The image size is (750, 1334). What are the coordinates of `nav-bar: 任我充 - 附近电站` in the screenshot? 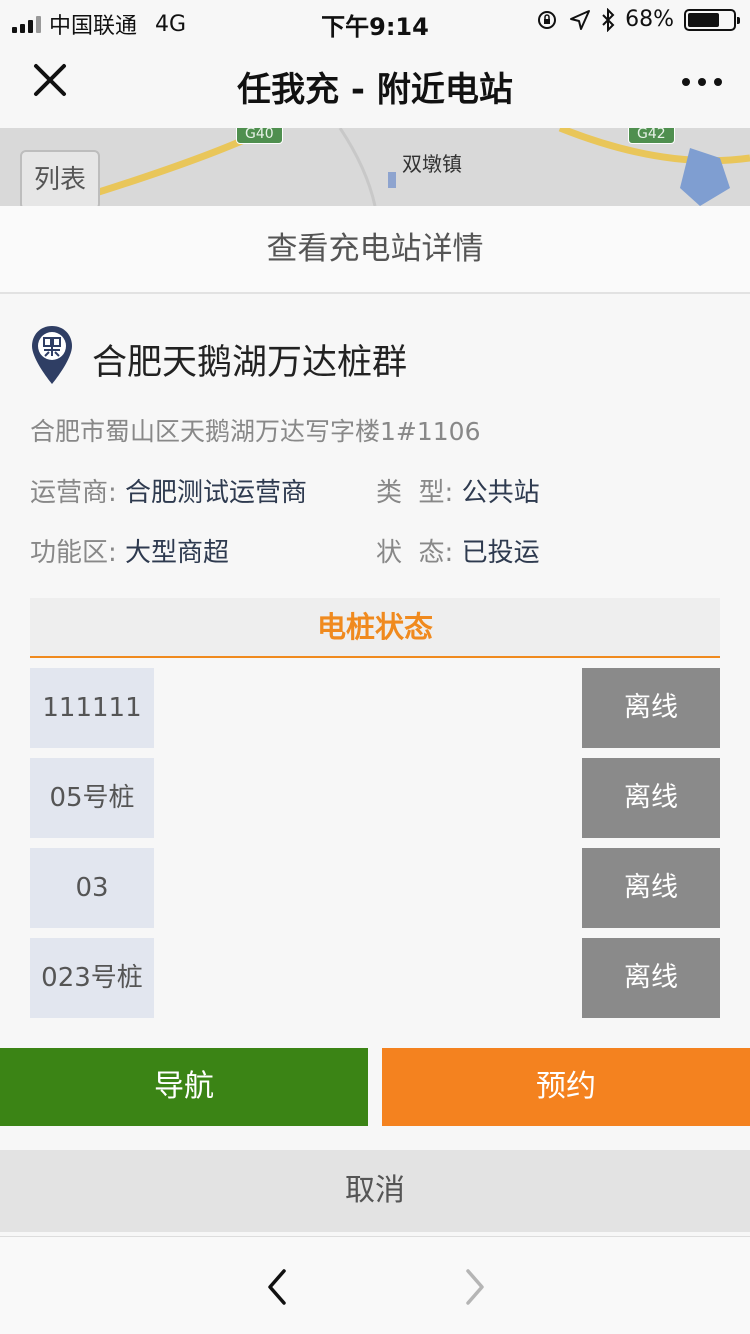 It's located at (375, 84).